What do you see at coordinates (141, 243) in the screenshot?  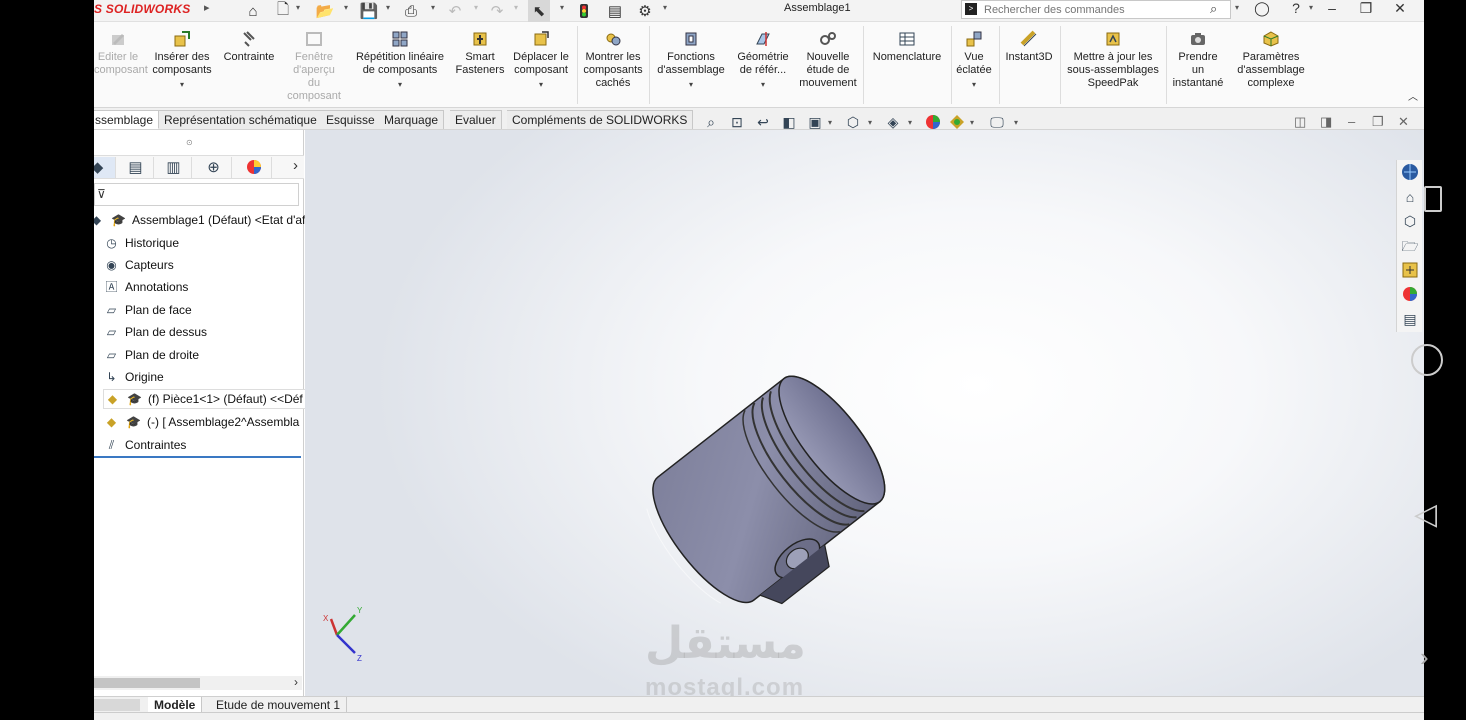 I see `tree-item-history: ◷ Historique` at bounding box center [141, 243].